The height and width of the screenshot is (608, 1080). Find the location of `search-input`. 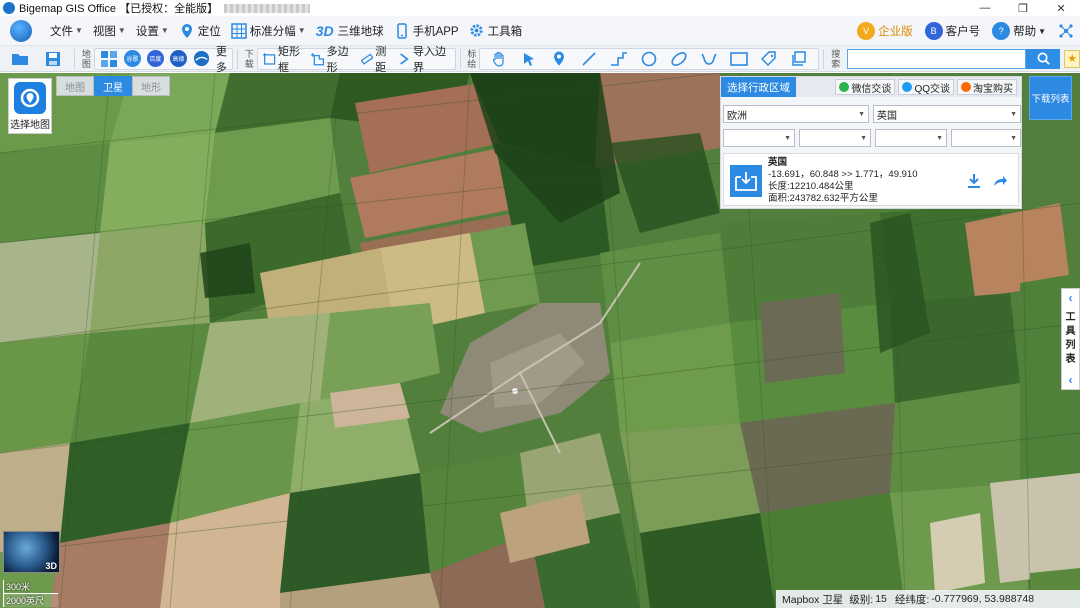

search-input is located at coordinates (937, 58).